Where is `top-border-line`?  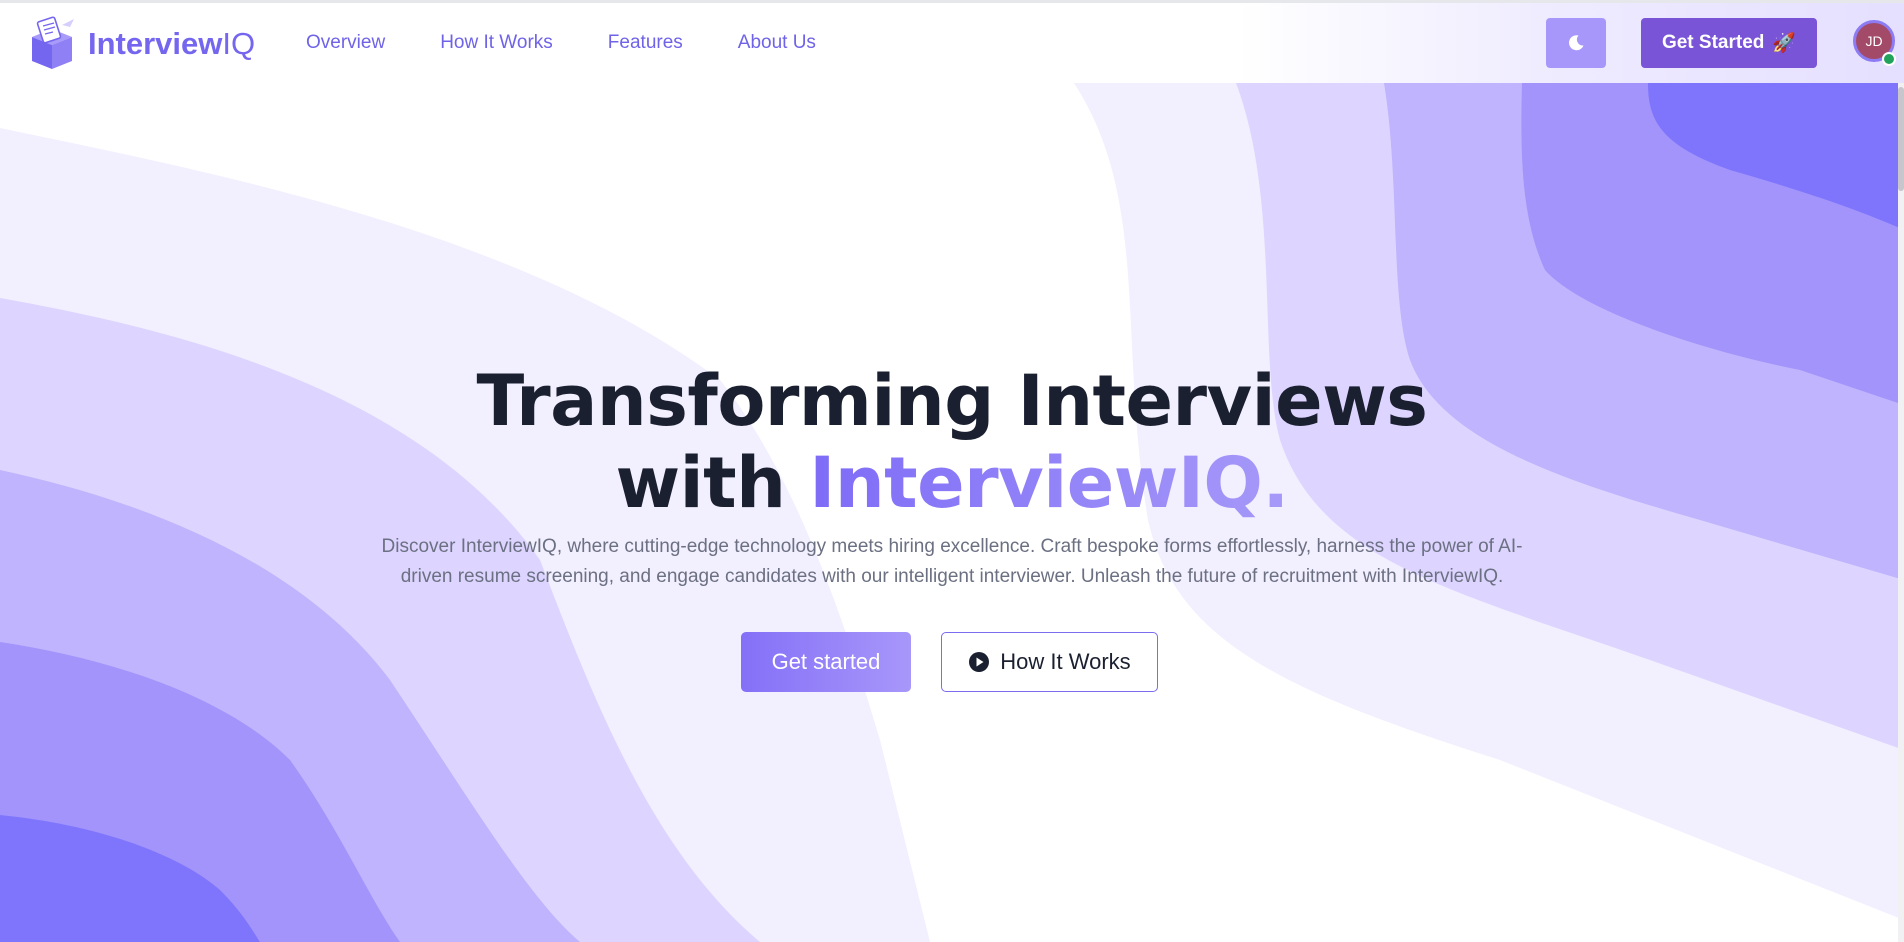
top-border-line is located at coordinates (952, 1).